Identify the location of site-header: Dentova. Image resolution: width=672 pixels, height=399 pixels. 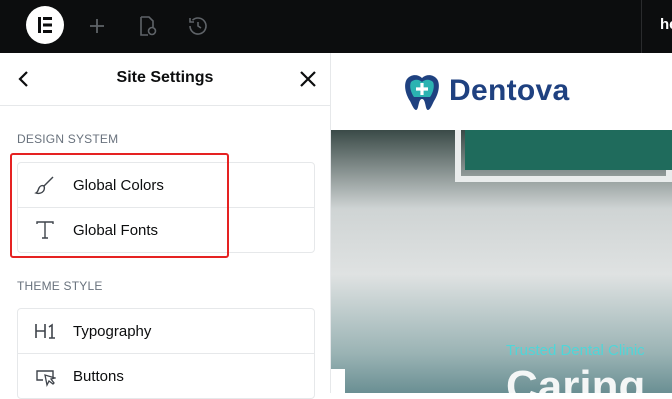
(501, 91).